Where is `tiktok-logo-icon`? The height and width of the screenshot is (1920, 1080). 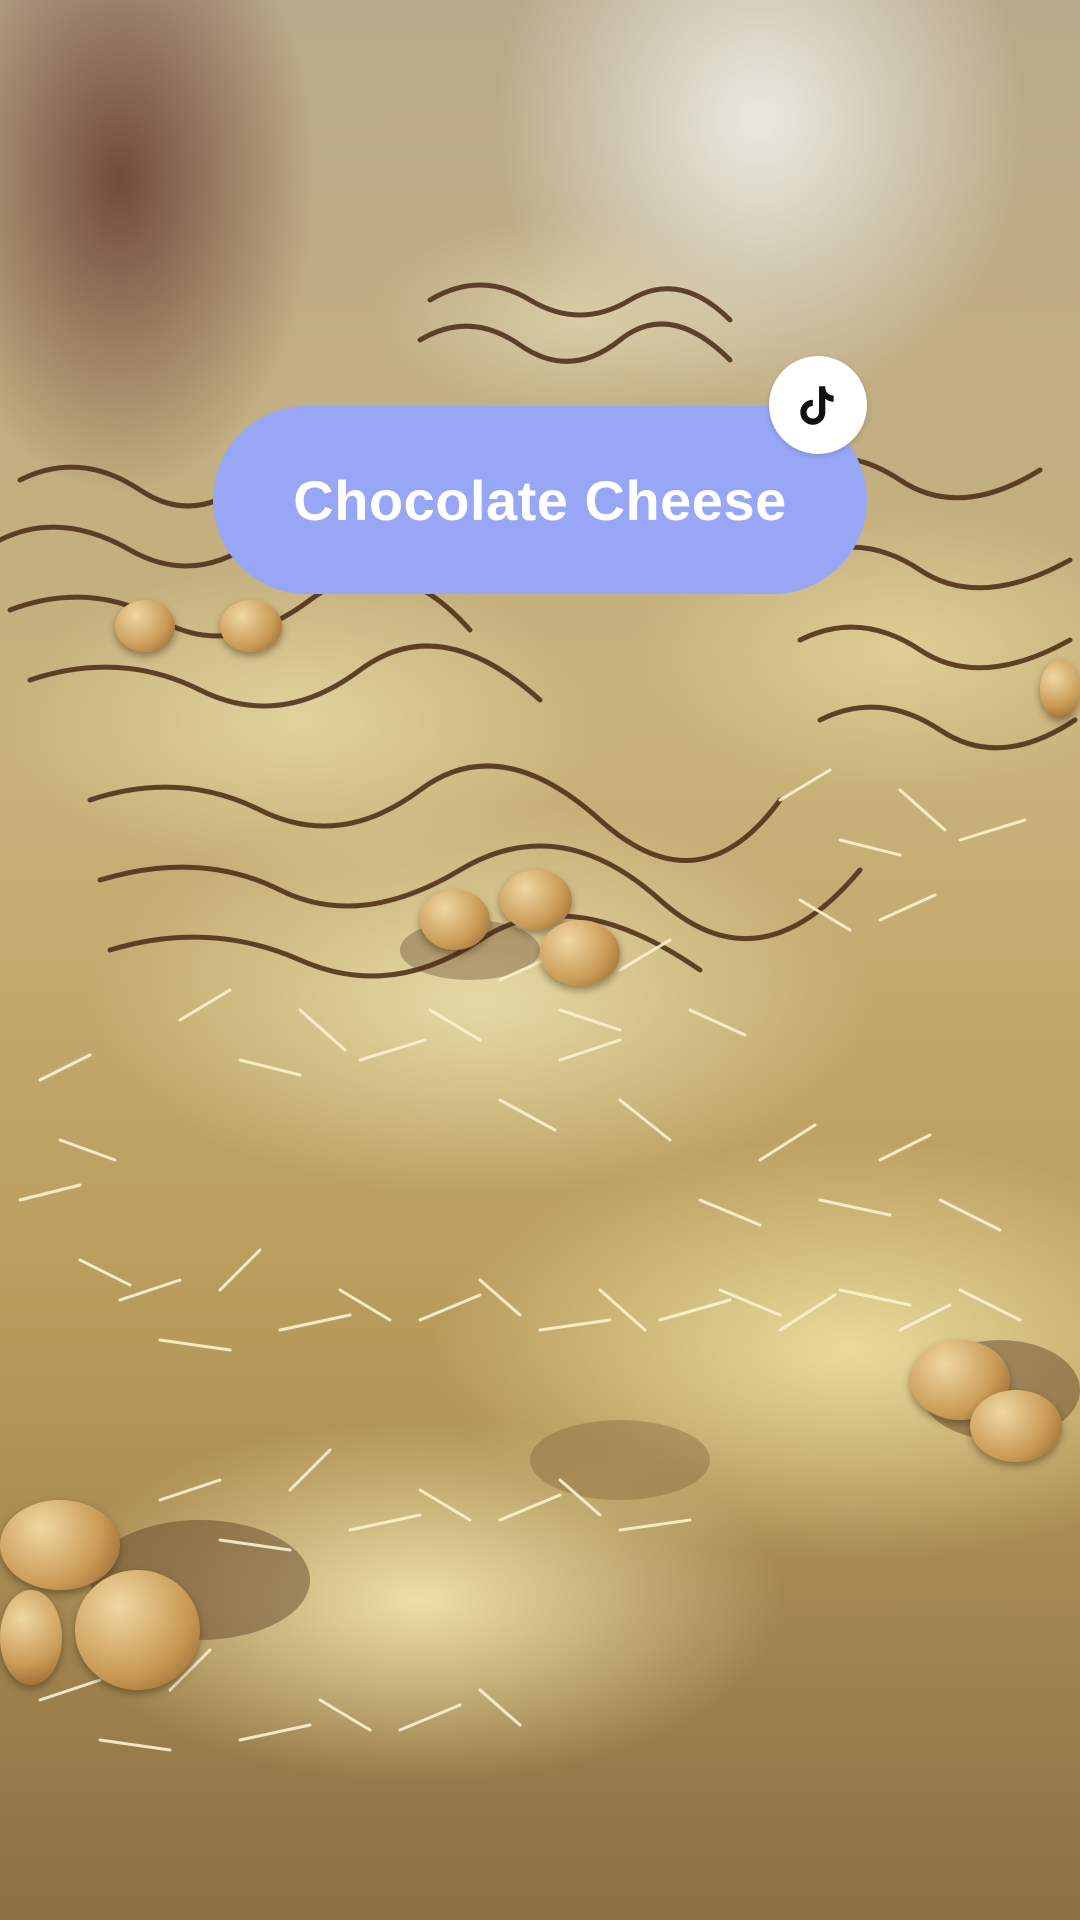 tiktok-logo-icon is located at coordinates (818, 405).